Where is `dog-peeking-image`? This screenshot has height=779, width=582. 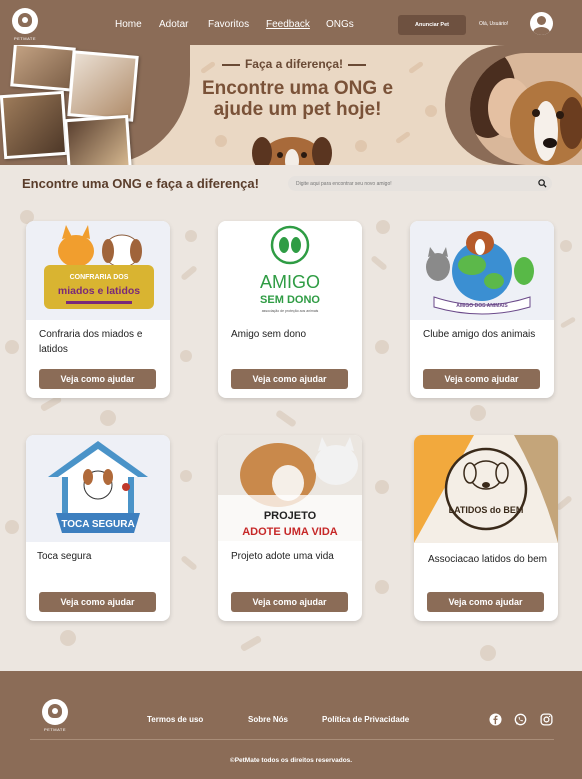 dog-peeking-image is located at coordinates (292, 151).